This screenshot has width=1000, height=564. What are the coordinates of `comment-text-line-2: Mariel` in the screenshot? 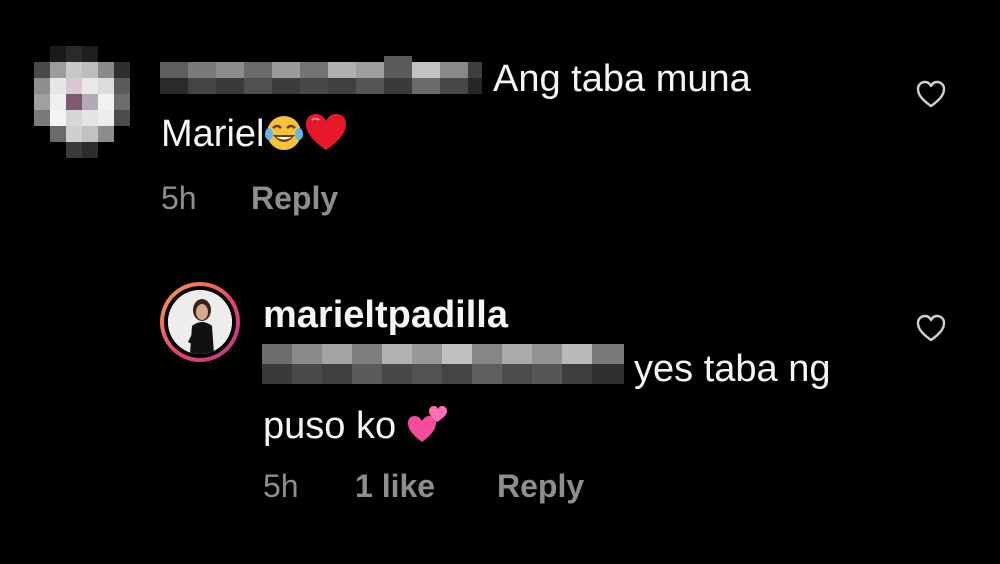 It's located at (254, 135).